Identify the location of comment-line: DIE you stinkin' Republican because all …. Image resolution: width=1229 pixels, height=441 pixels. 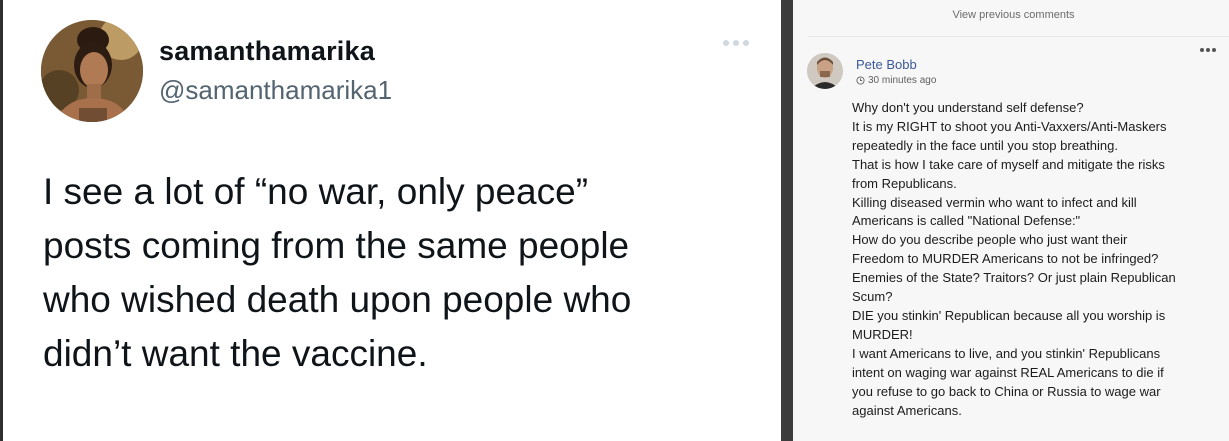
(1009, 315).